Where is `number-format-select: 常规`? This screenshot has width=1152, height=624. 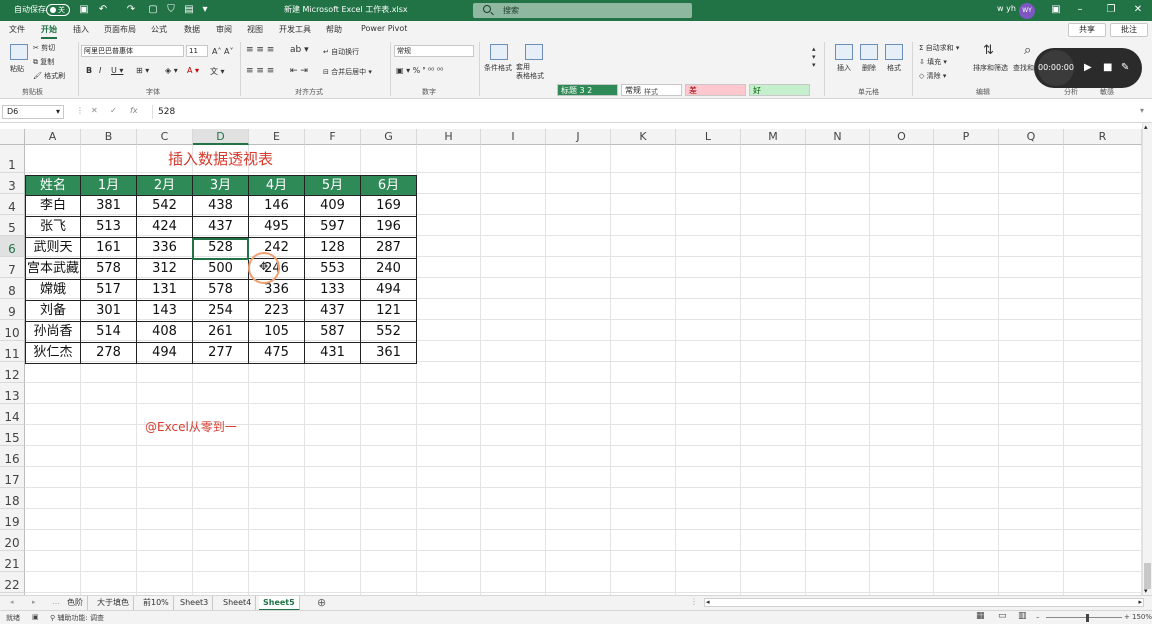
number-format-select: 常规 is located at coordinates (434, 51).